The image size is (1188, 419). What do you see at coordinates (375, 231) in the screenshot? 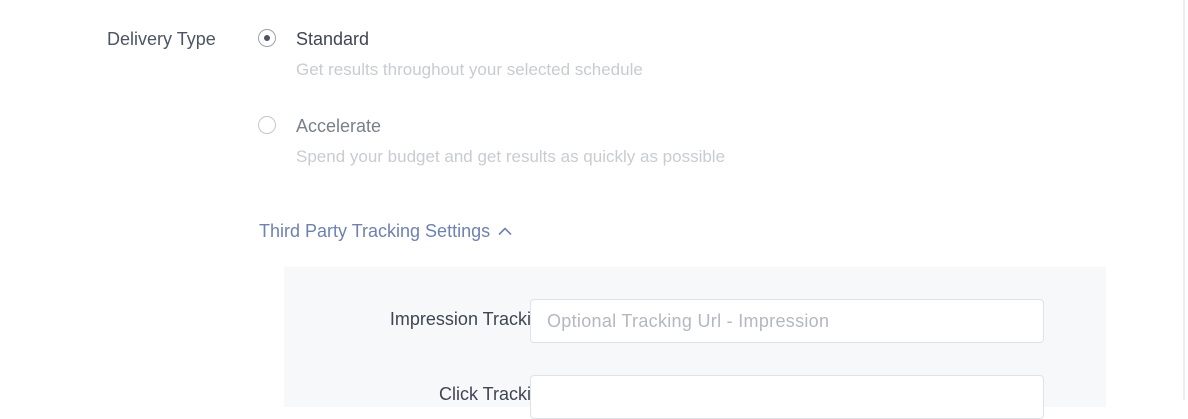
I see `tracking-settings-toggle-label: Third Party Tracking Settings` at bounding box center [375, 231].